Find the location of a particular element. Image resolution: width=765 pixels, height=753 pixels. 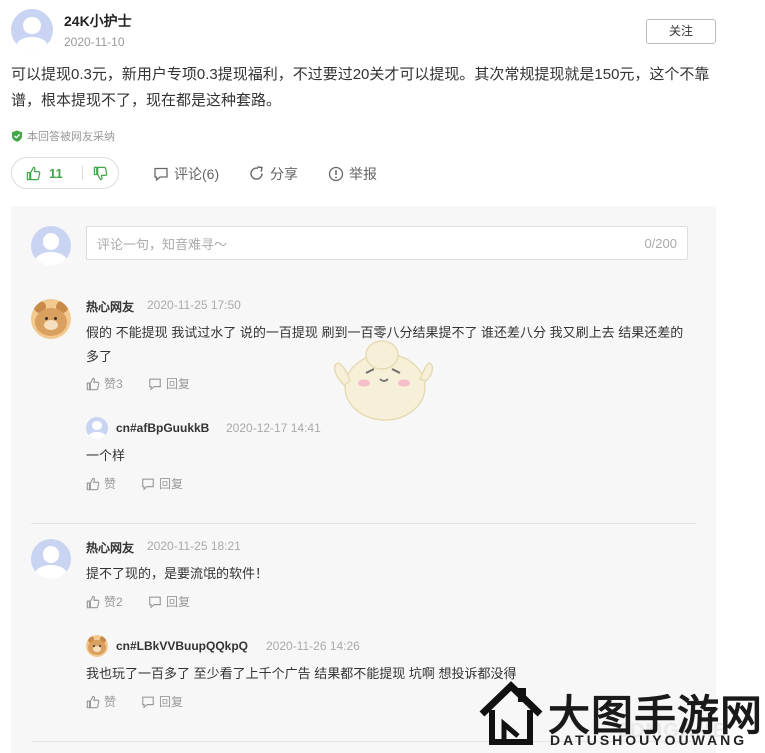

answer-date: 2020-11-10 is located at coordinates (94, 42).